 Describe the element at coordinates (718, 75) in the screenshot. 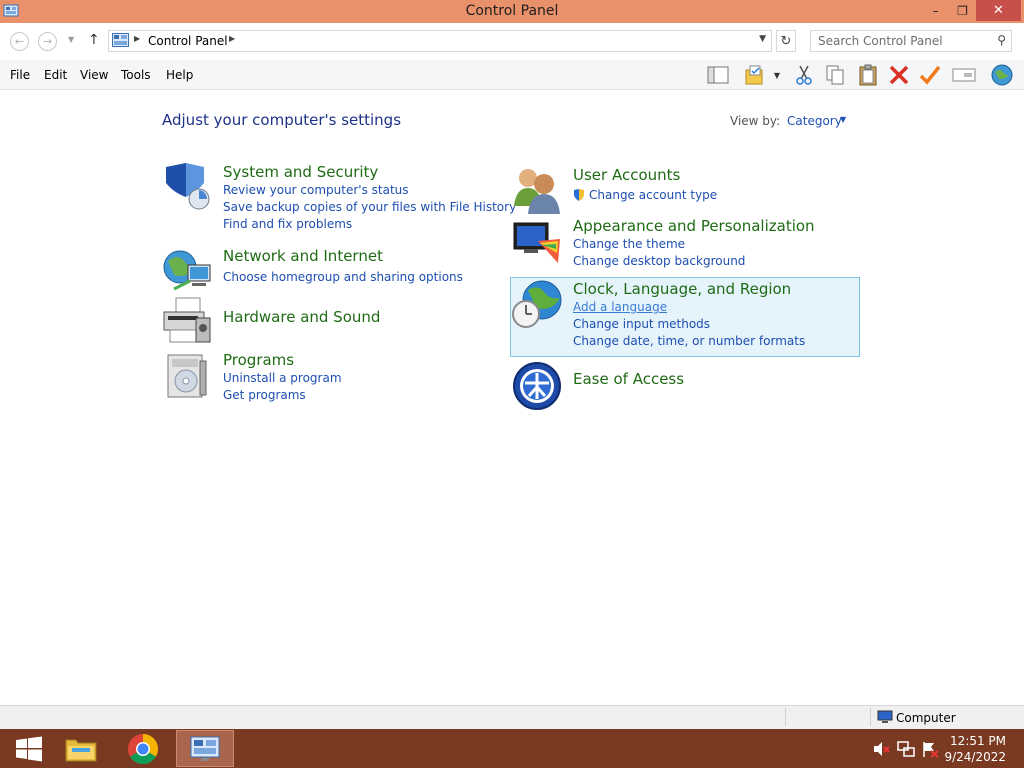

I see `layout-icon` at that location.